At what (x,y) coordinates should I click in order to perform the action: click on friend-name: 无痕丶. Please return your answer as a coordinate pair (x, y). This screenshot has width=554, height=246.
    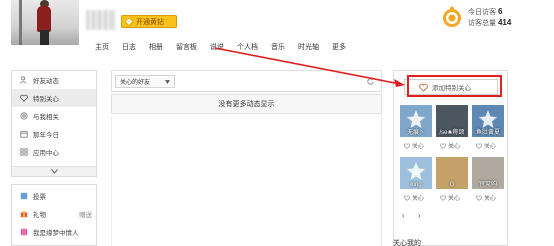
    Looking at the image, I should click on (415, 133).